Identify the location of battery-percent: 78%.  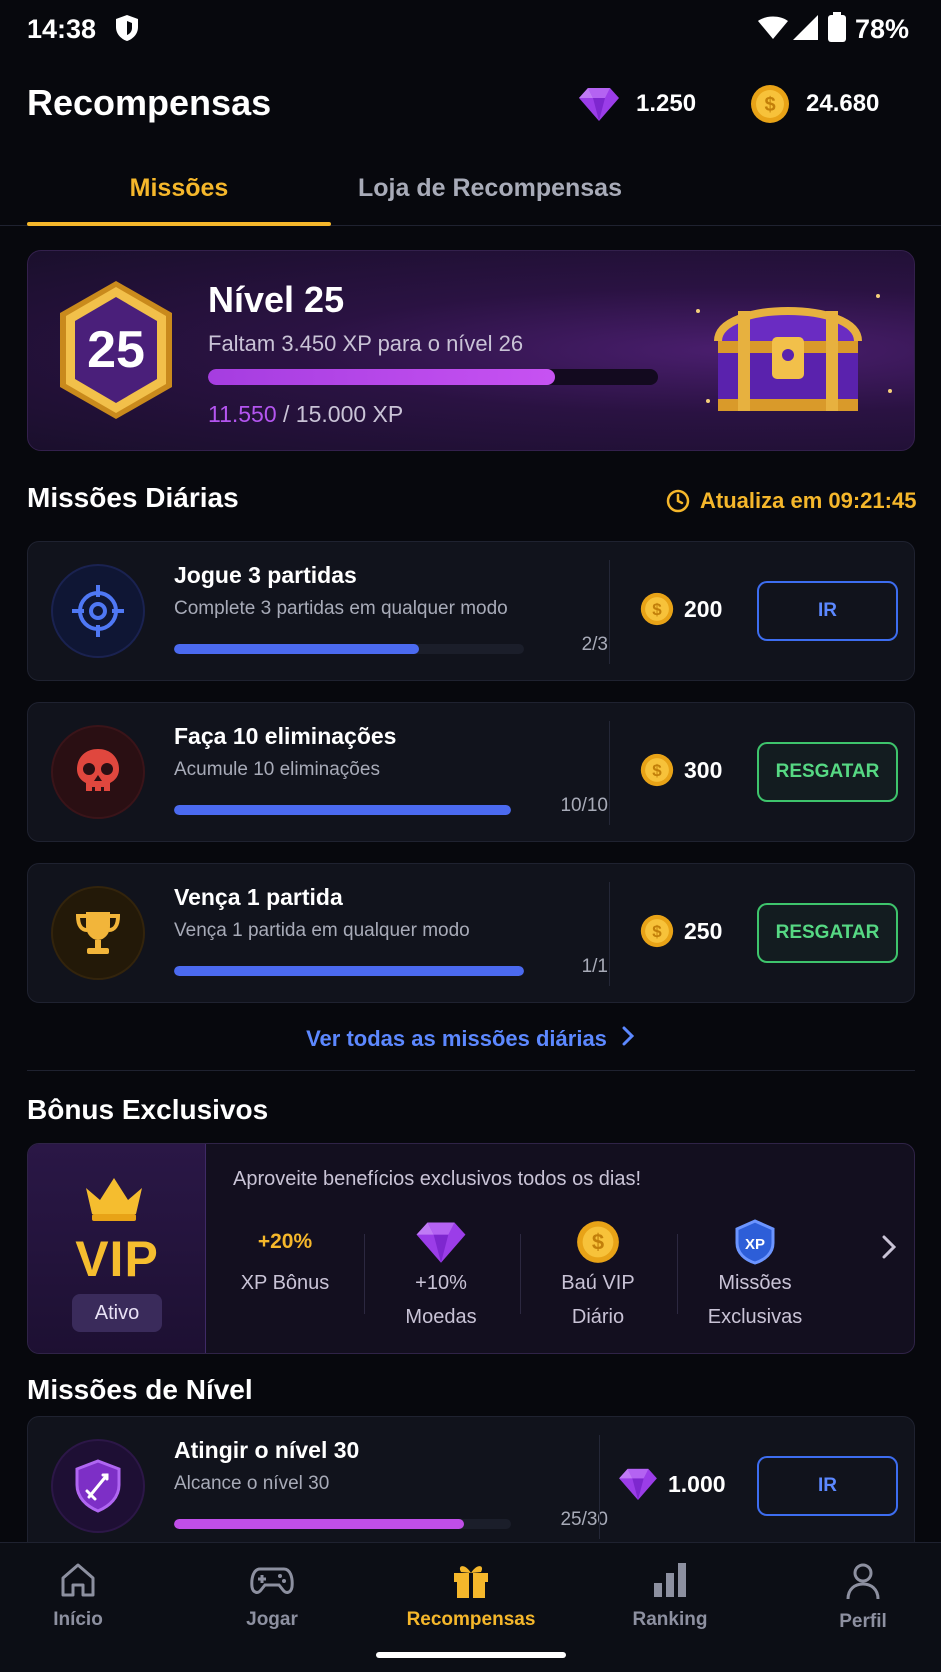
(882, 29).